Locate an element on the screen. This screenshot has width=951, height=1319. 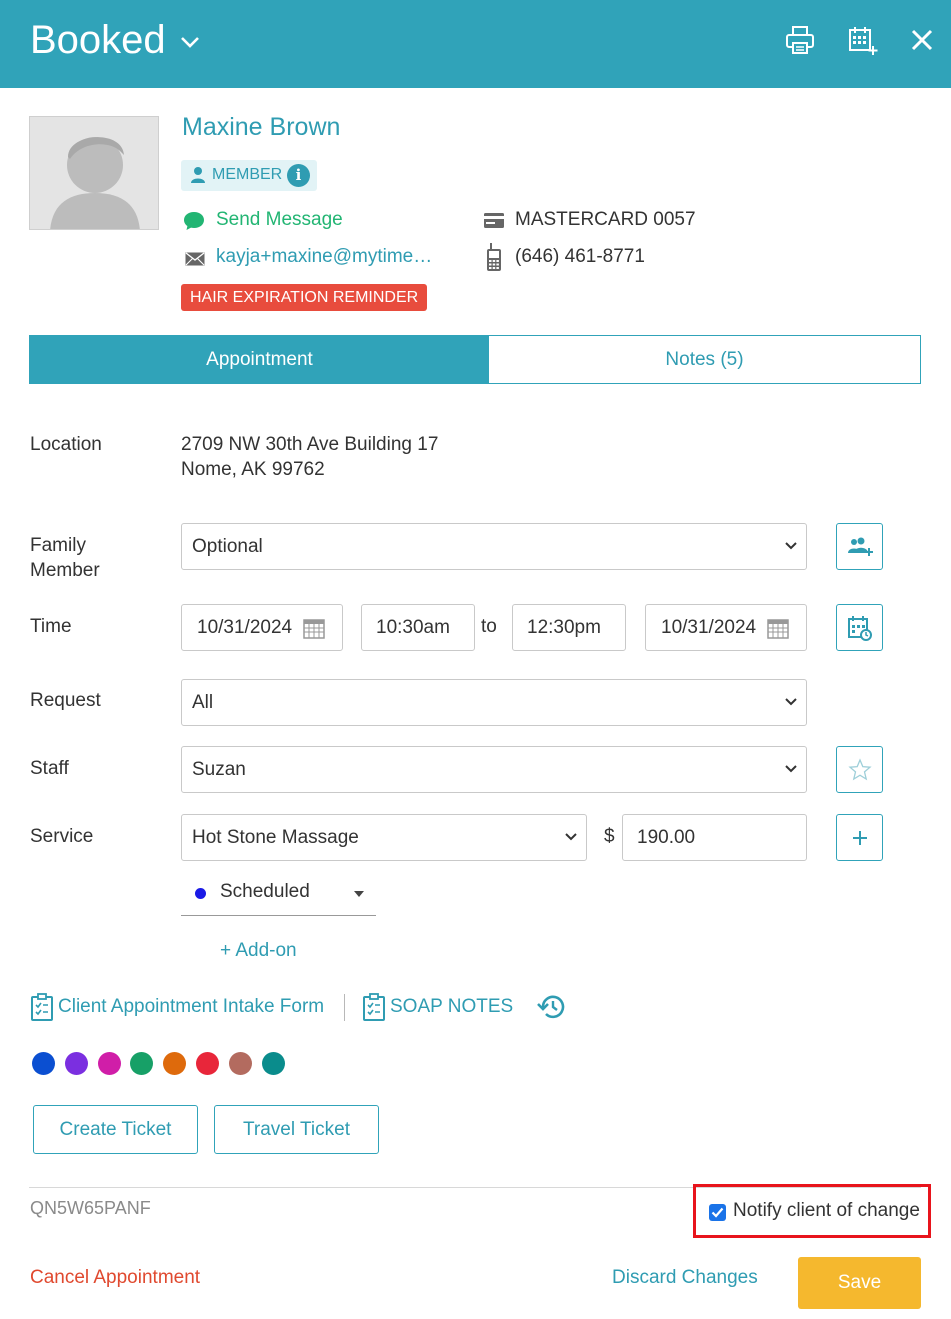
tab-bar: Appointment Notes (5) is located at coordinates (475, 359).